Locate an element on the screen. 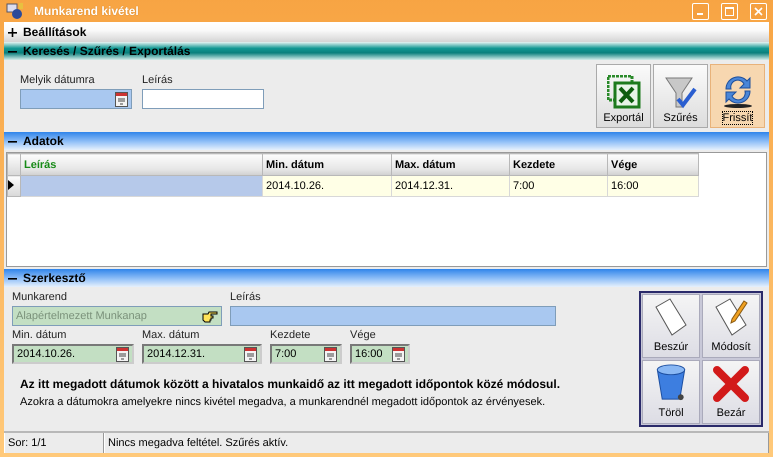 Image resolution: width=773 pixels, height=457 pixels. field-label: Kezdete is located at coordinates (291, 335).